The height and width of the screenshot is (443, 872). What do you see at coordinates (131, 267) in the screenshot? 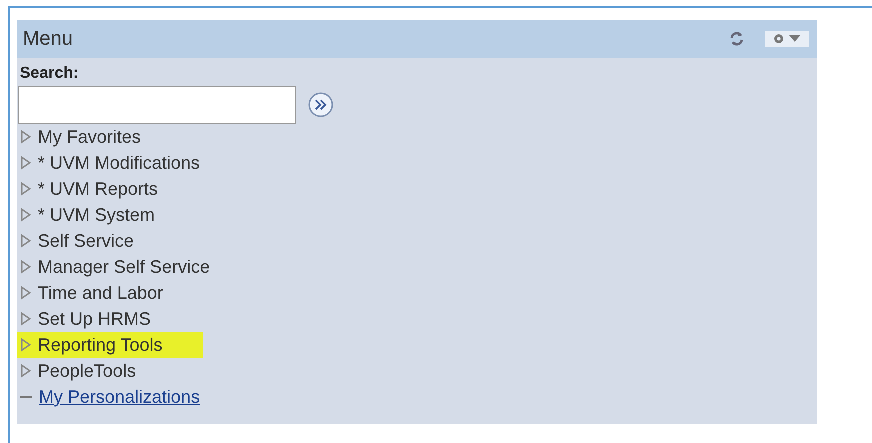
I see `menu-item: Manager Self Service` at bounding box center [131, 267].